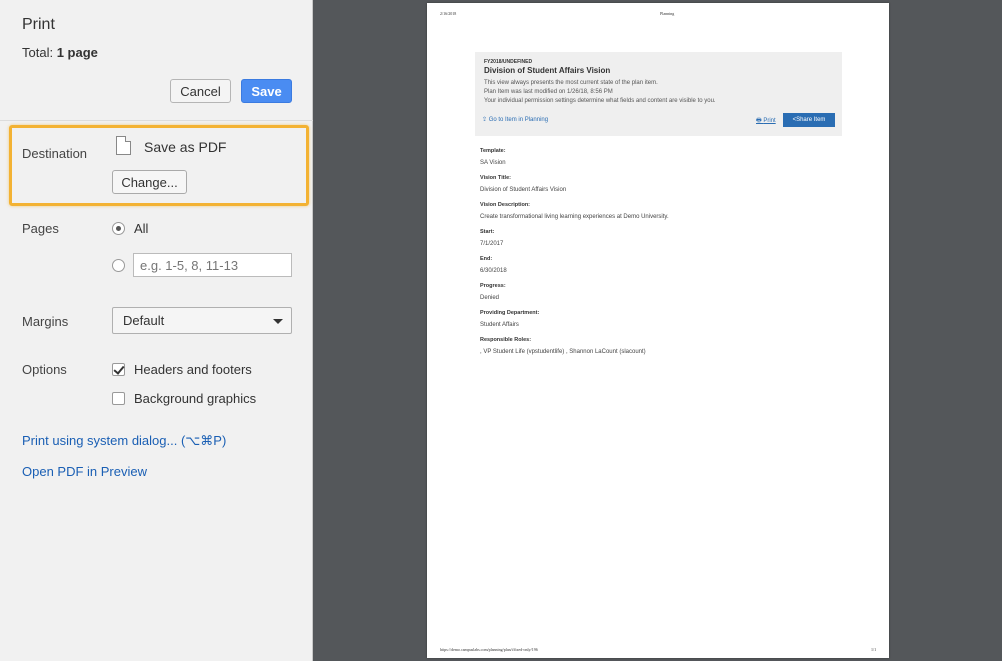 The height and width of the screenshot is (661, 1002). What do you see at coordinates (156, 120) in the screenshot?
I see `divider` at bounding box center [156, 120].